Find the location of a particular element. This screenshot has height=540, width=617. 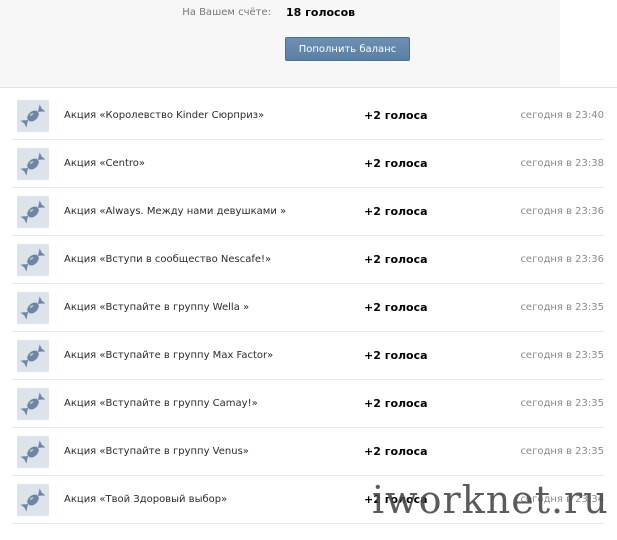

transaction-name: Акция «Centro» is located at coordinates (104, 163).